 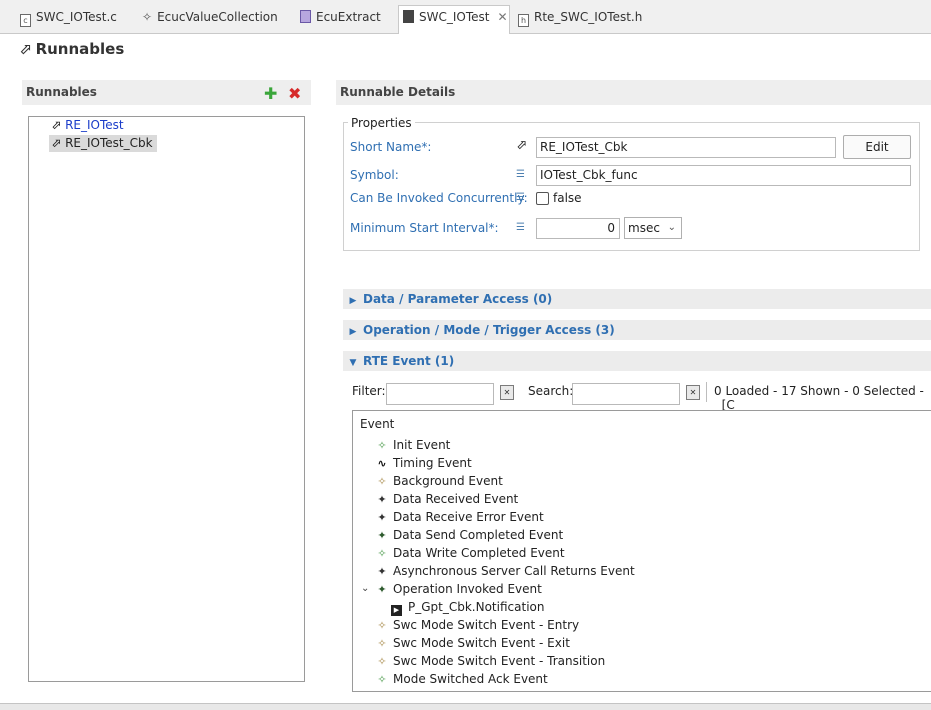 What do you see at coordinates (578, 18) in the screenshot?
I see `tab-rte-swc-iotest-h: h Rte_SWC_IOTest.h` at bounding box center [578, 18].